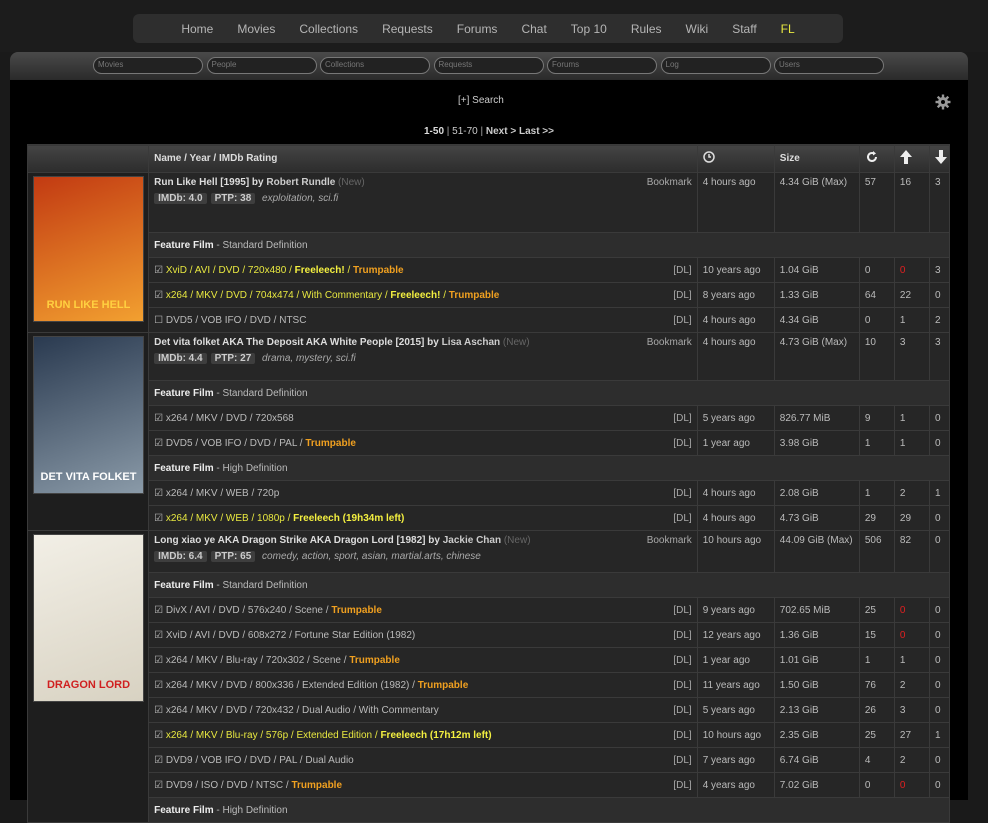  What do you see at coordinates (715, 65) in the screenshot?
I see `search-field-log: Log` at bounding box center [715, 65].